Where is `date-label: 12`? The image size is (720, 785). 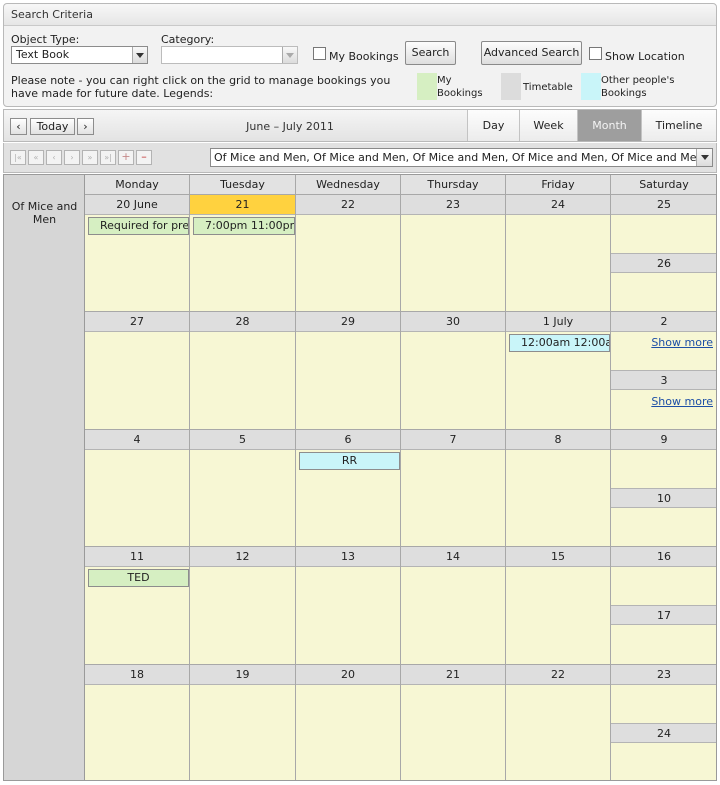 date-label: 12 is located at coordinates (242, 557).